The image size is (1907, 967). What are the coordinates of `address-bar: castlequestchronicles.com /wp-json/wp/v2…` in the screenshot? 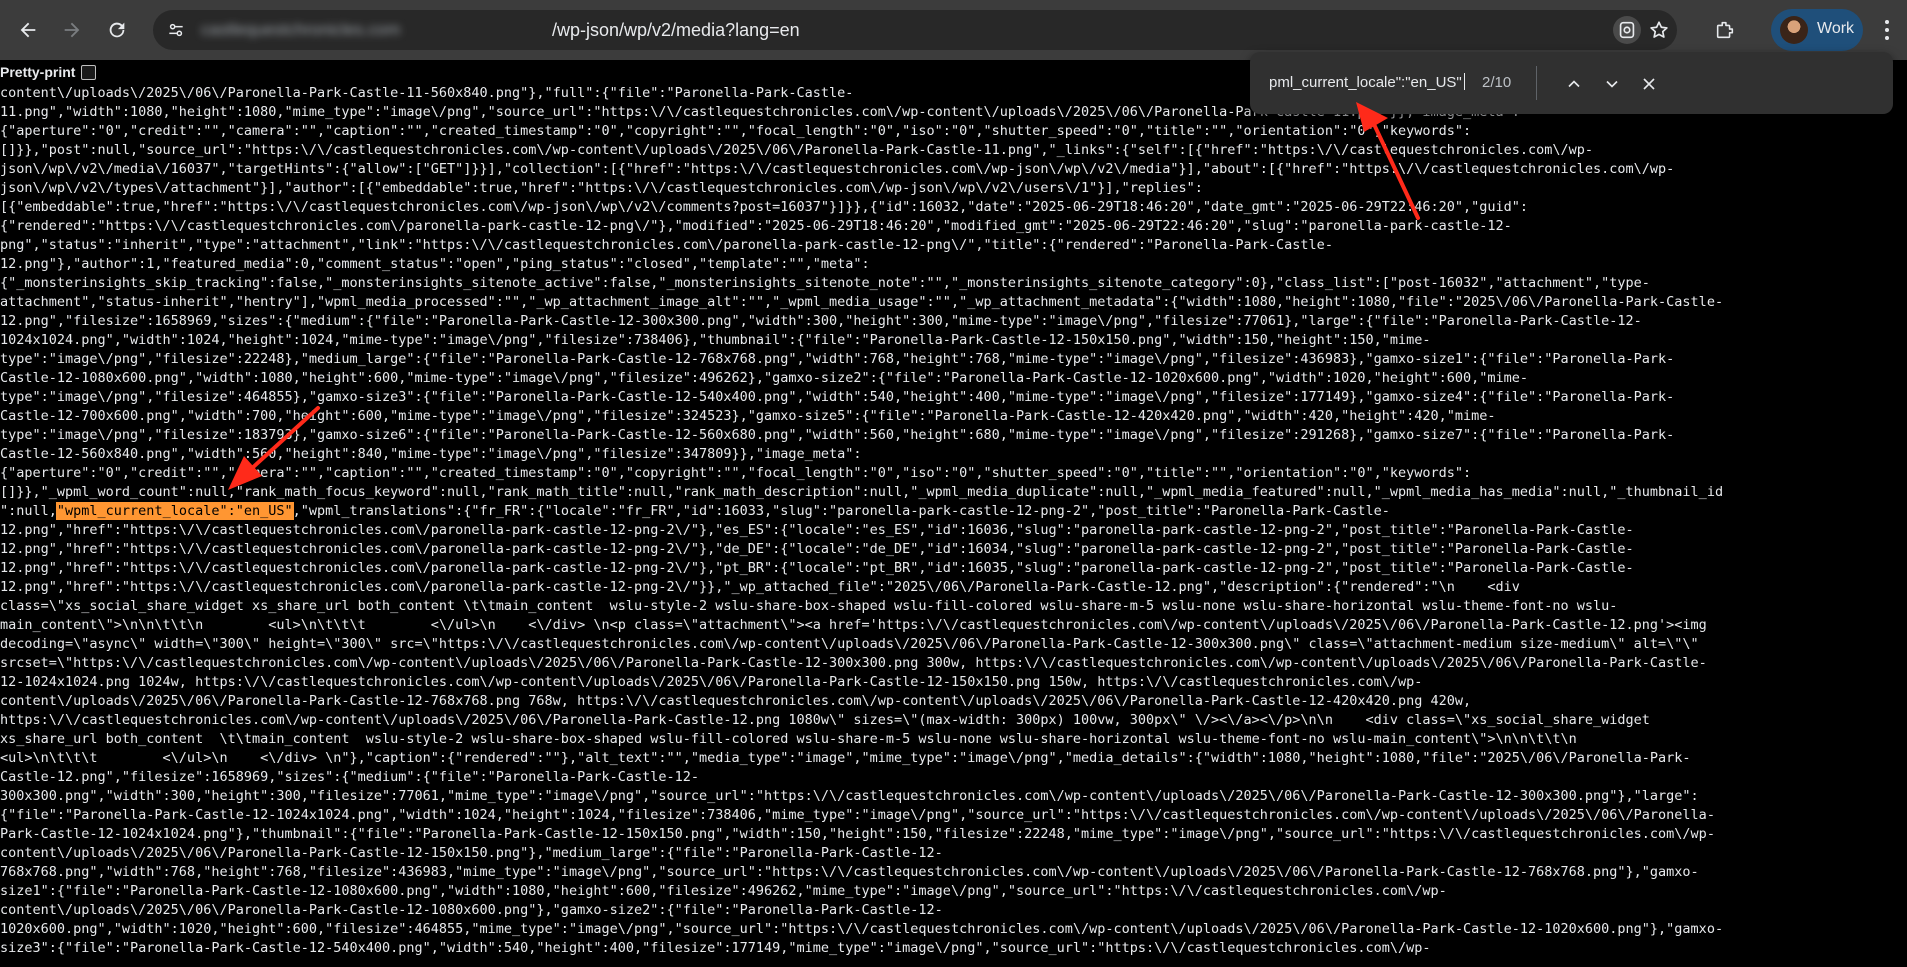 It's located at (915, 30).